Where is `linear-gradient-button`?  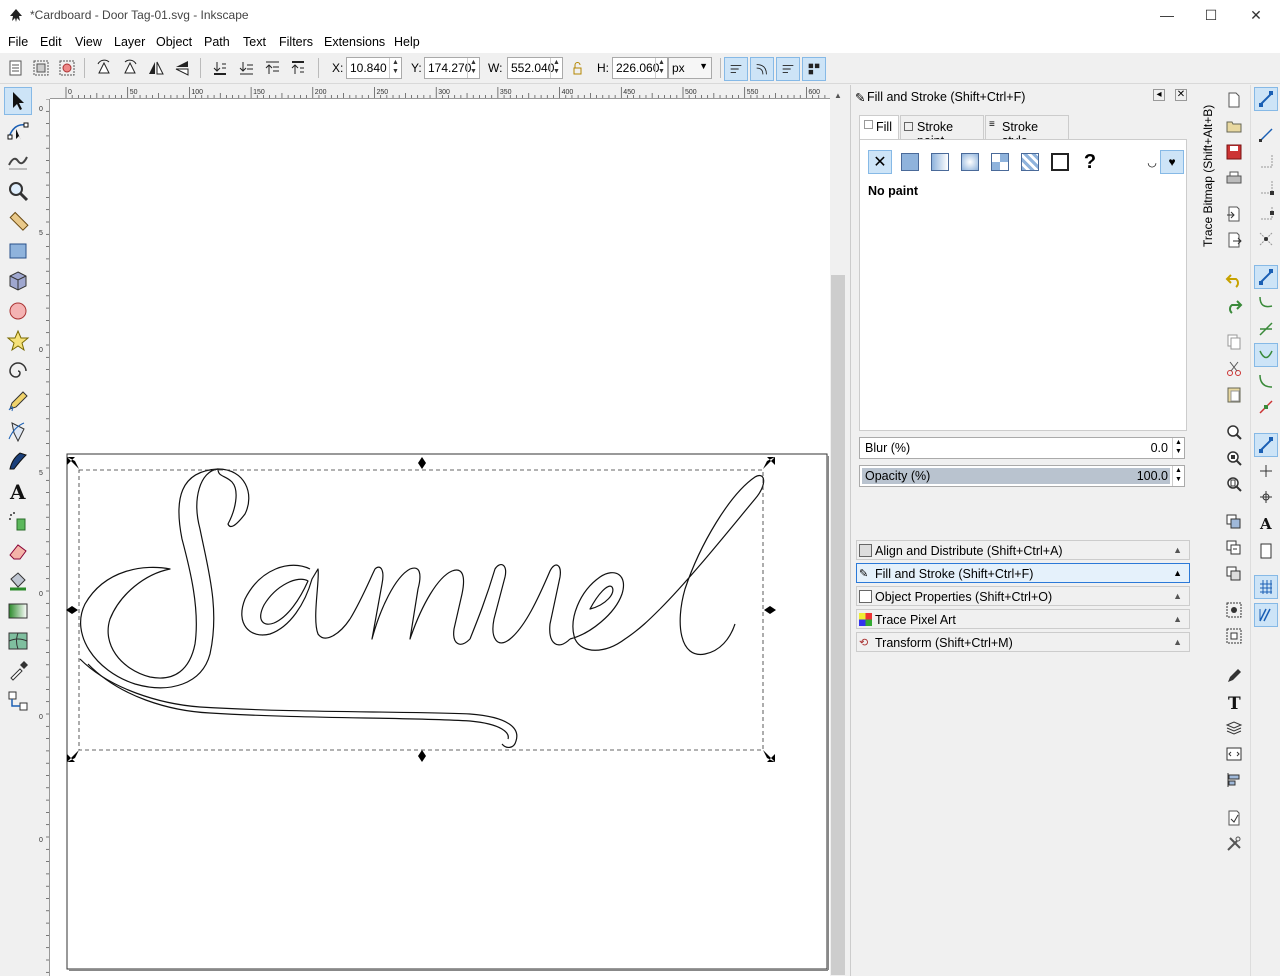
linear-gradient-button is located at coordinates (940, 162).